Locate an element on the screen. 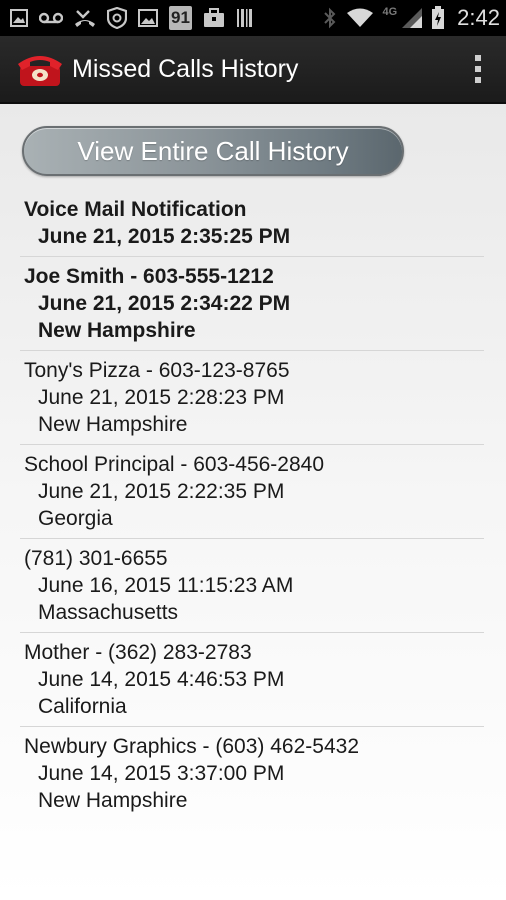 This screenshot has width=506, height=900. call-location: California is located at coordinates (82, 706).